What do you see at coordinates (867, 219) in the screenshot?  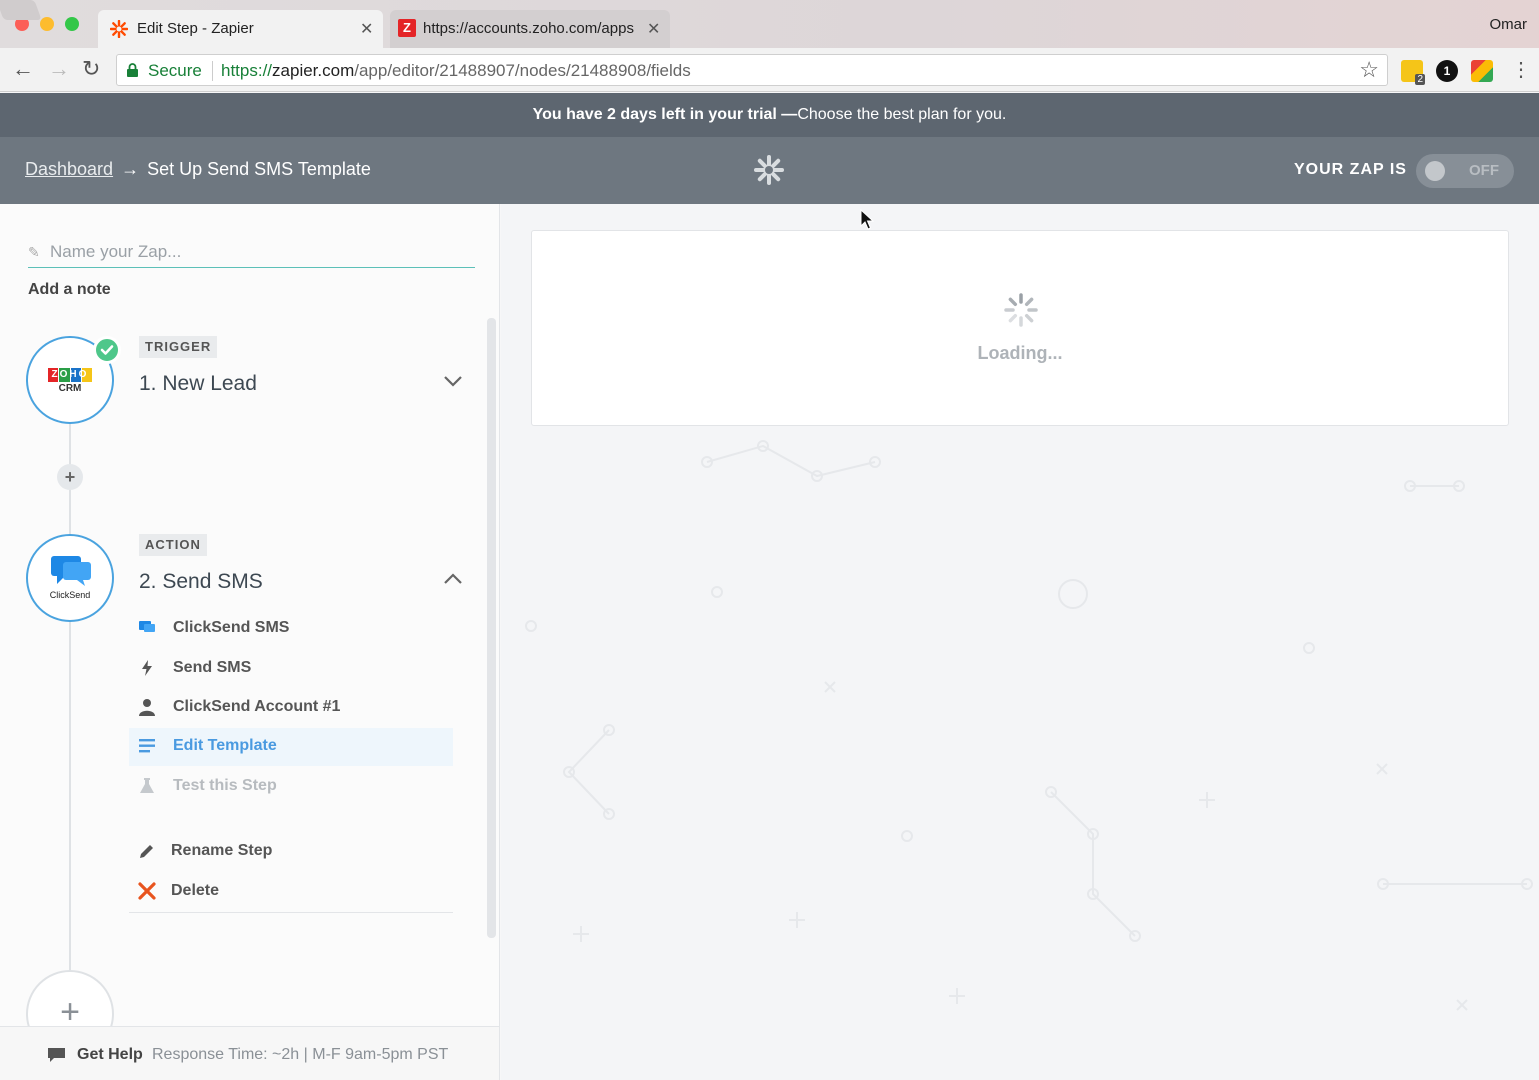 I see `mouse-cursor-icon` at bounding box center [867, 219].